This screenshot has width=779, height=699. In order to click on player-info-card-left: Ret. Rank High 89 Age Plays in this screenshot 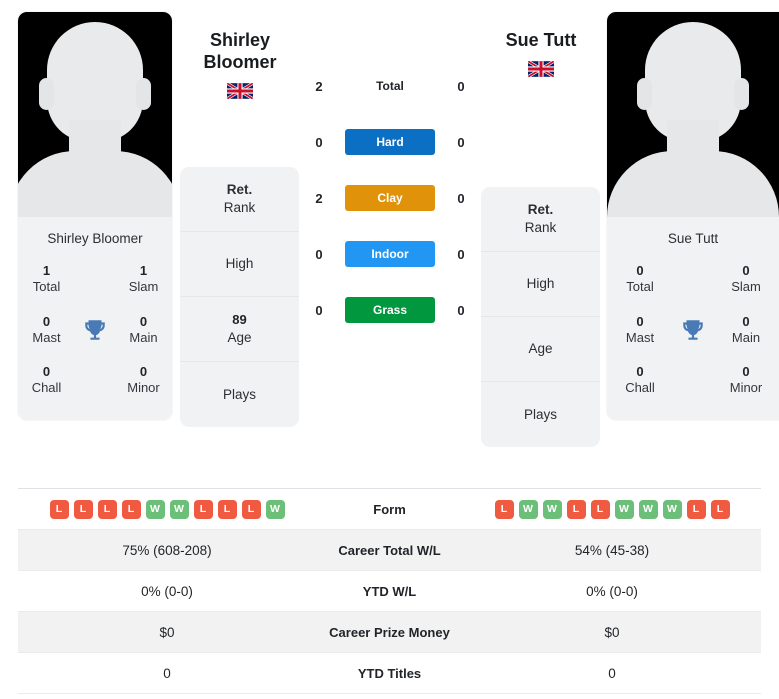, I will do `click(239, 297)`.